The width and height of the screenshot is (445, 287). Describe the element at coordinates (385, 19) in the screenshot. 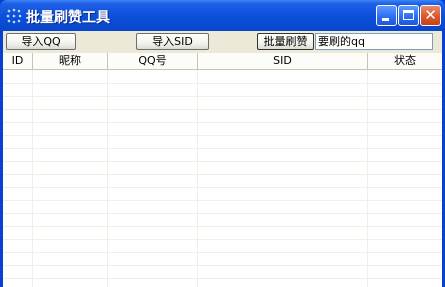

I see `minimize-icon` at that location.